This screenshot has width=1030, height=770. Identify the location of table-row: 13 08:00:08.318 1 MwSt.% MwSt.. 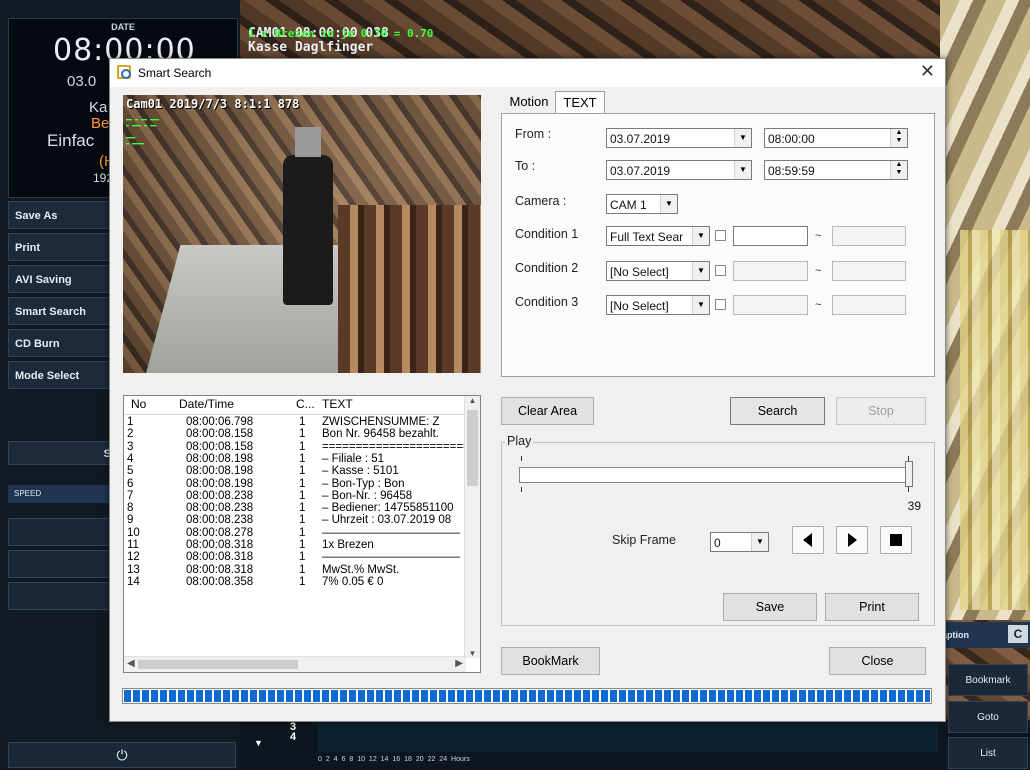
(295, 570).